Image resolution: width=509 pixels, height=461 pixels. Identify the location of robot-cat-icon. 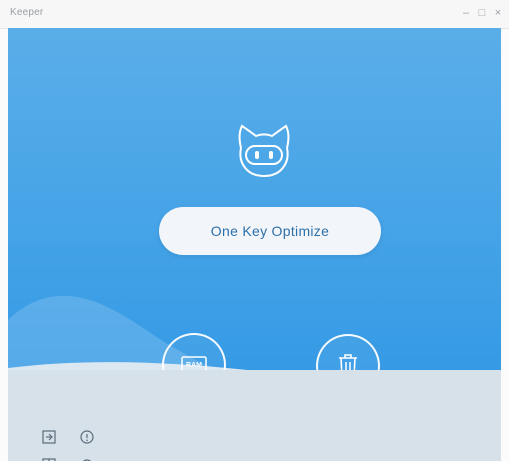
(264, 151).